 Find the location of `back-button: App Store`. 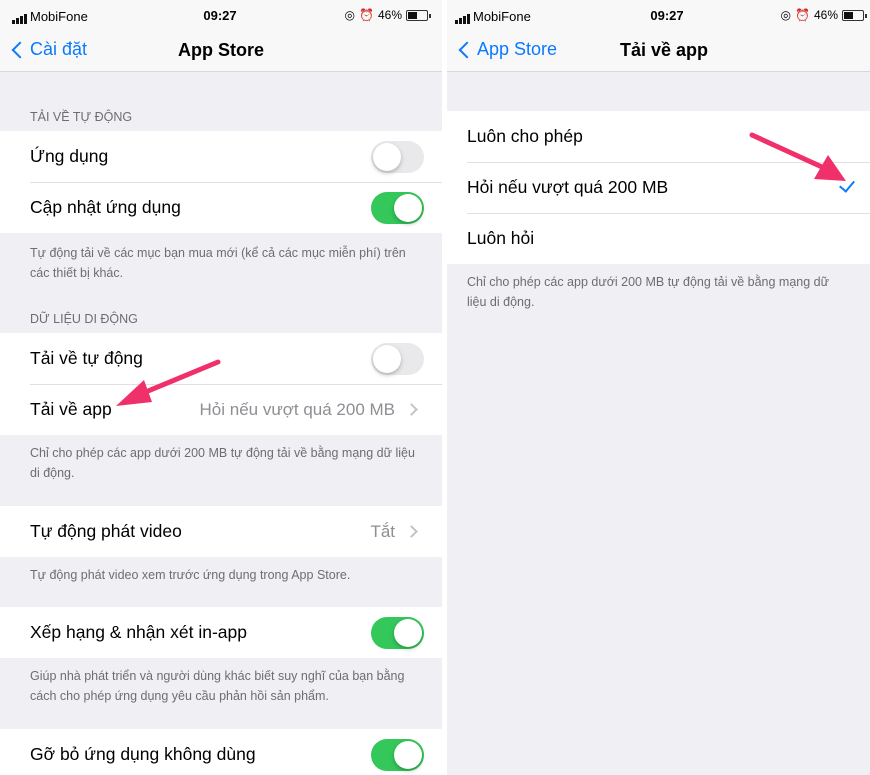

back-button: App Store is located at coordinates (507, 49).